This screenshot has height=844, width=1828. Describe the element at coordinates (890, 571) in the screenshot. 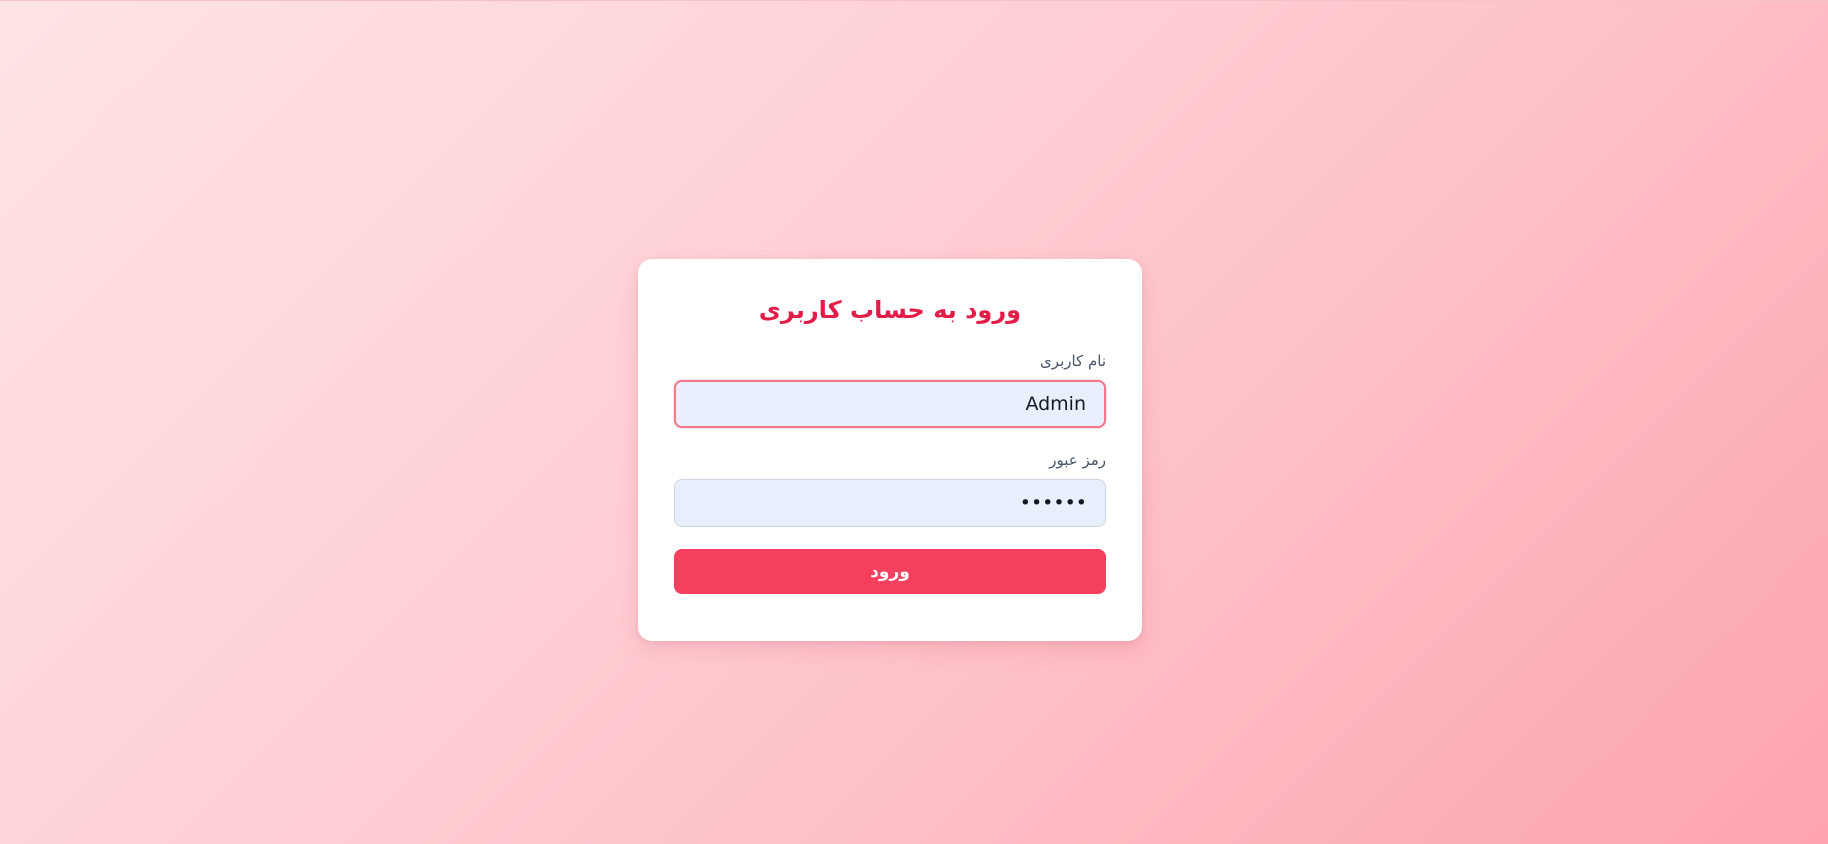

I see `login-button: ورود` at that location.